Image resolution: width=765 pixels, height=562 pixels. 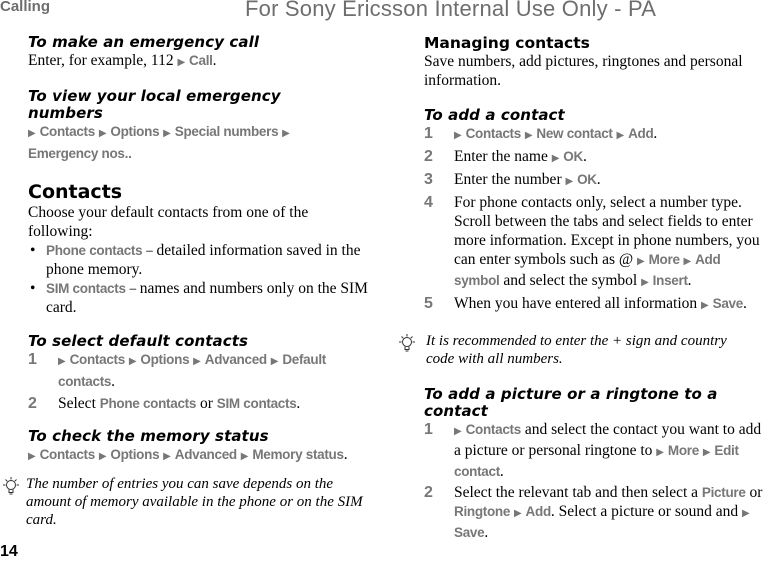 I want to click on step: 2 Select Phone contacts or SIM contacts., so click(x=203, y=403).